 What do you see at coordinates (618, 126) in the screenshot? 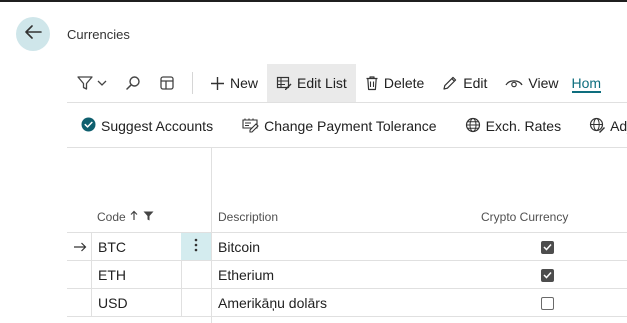
I see `adjust-label: Adjust` at bounding box center [618, 126].